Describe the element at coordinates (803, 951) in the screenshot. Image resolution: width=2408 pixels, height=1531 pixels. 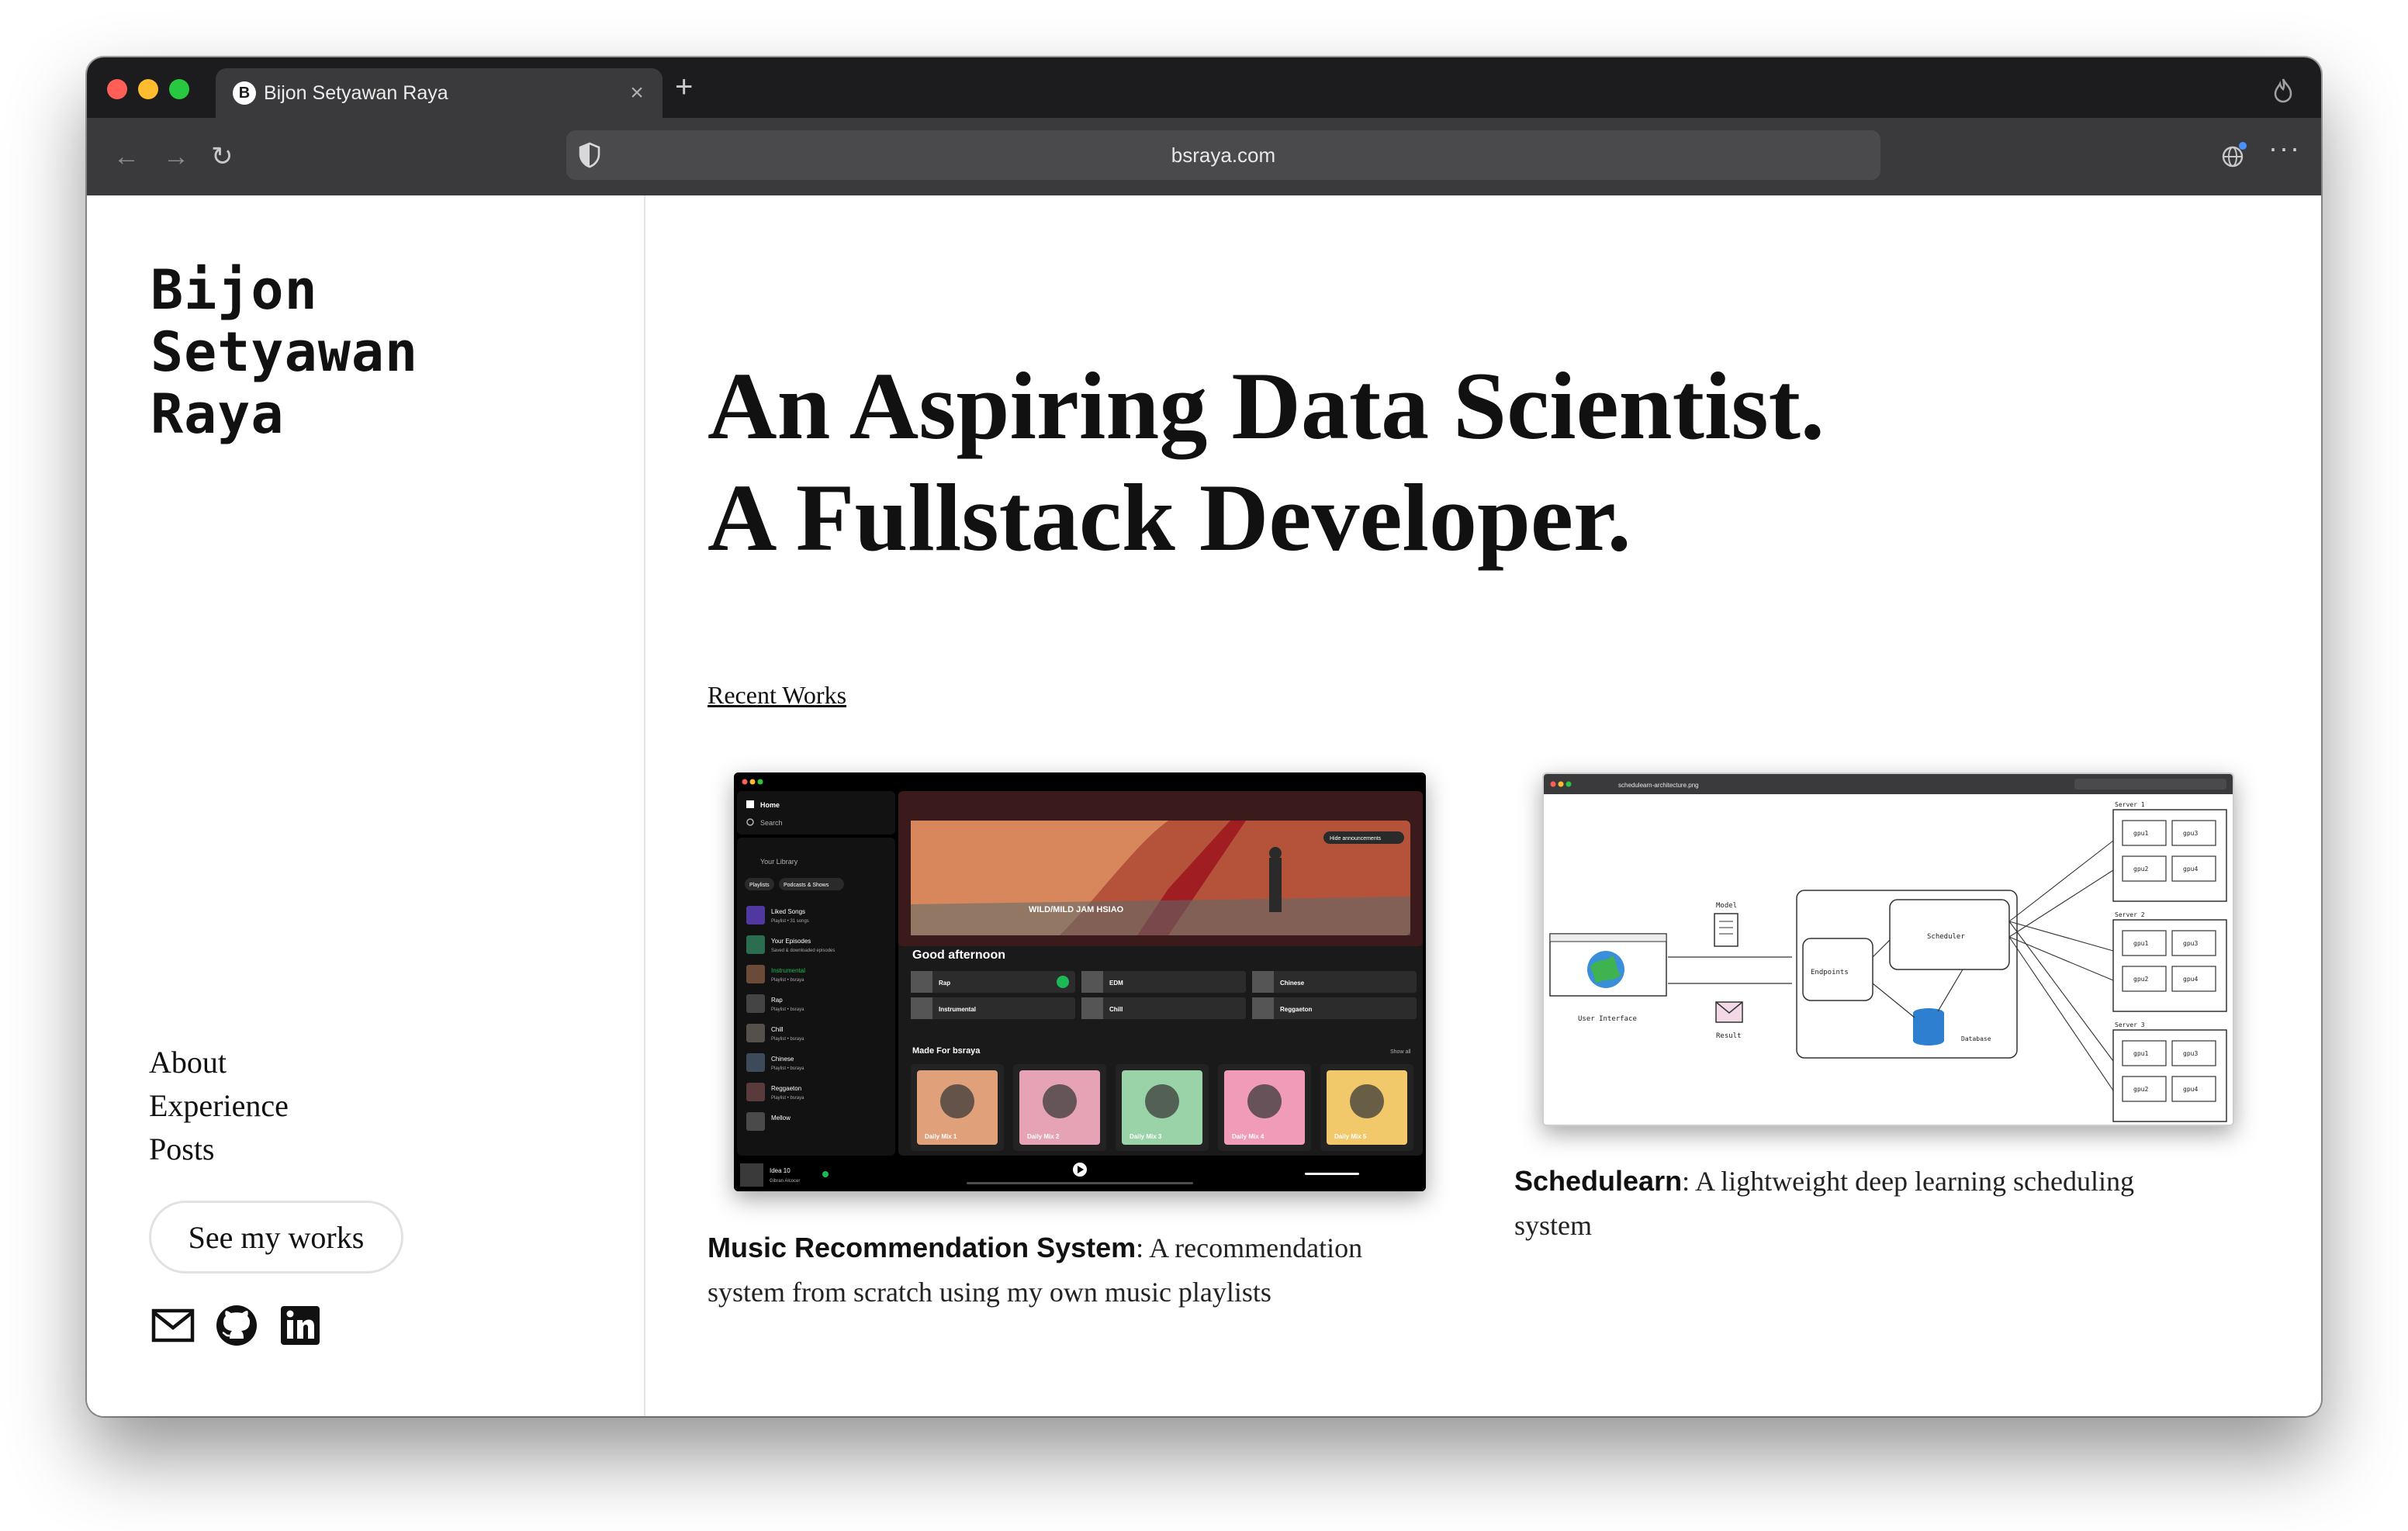
I see `spotify-library-sub: Saved & downloaded episodes` at that location.